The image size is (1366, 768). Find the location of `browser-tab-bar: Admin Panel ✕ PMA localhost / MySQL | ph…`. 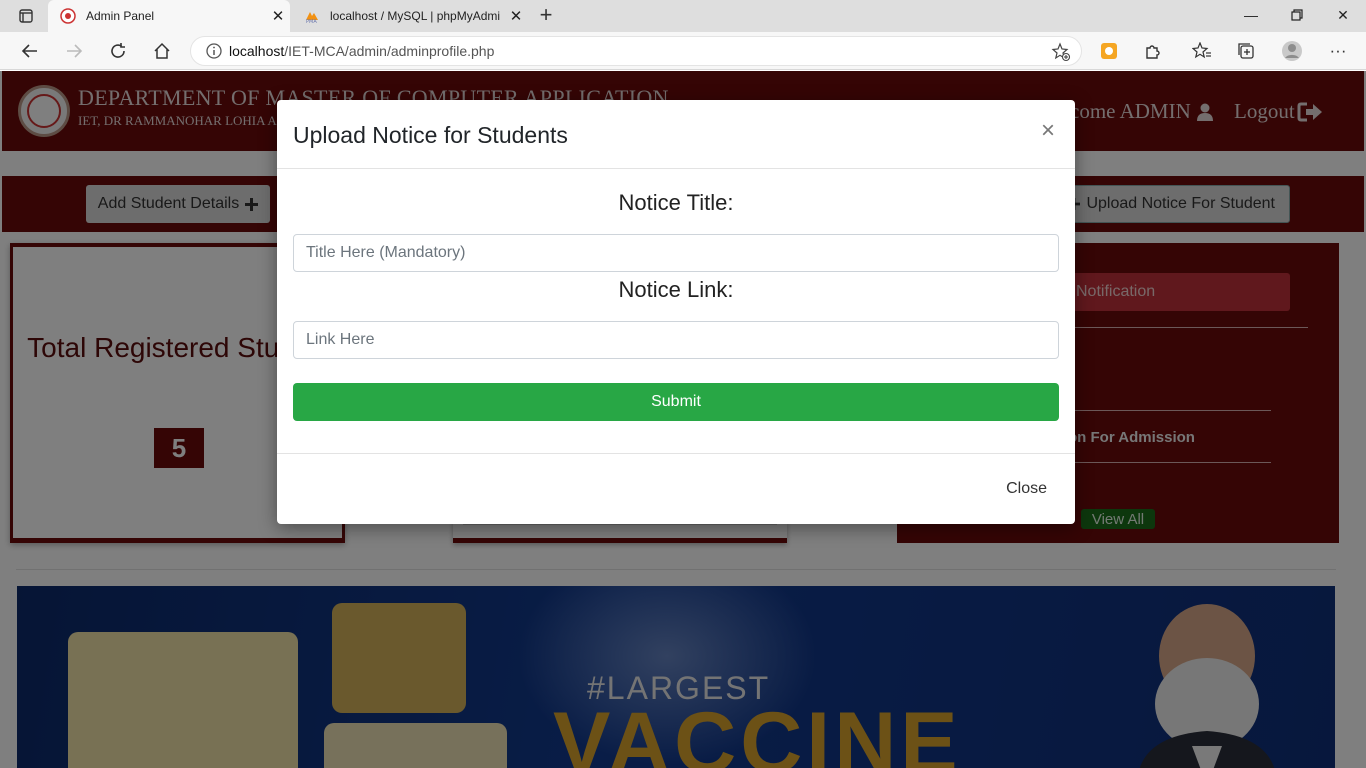

browser-tab-bar: Admin Panel ✕ PMA localhost / MySQL | ph… is located at coordinates (683, 16).